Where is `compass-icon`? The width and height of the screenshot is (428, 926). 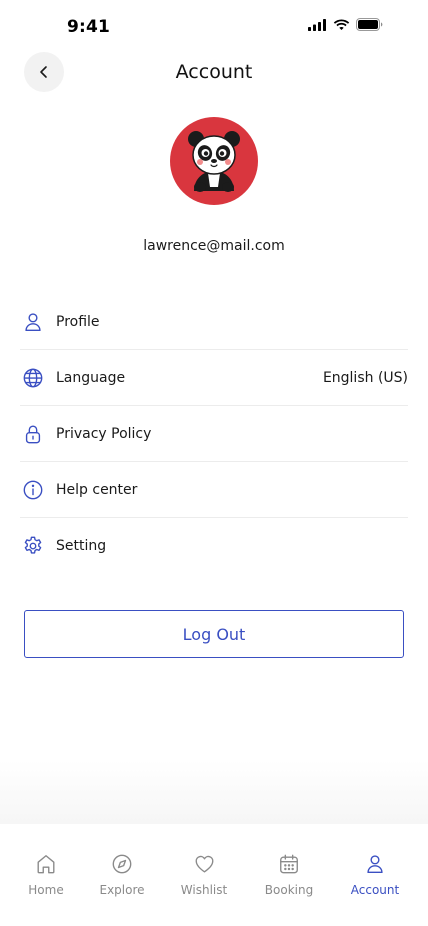
compass-icon is located at coordinates (122, 864).